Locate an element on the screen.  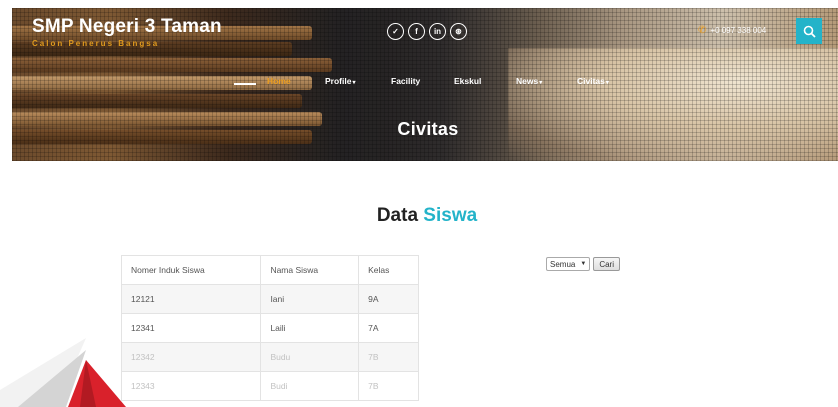
table-cell: Budu is located at coordinates (310, 357).